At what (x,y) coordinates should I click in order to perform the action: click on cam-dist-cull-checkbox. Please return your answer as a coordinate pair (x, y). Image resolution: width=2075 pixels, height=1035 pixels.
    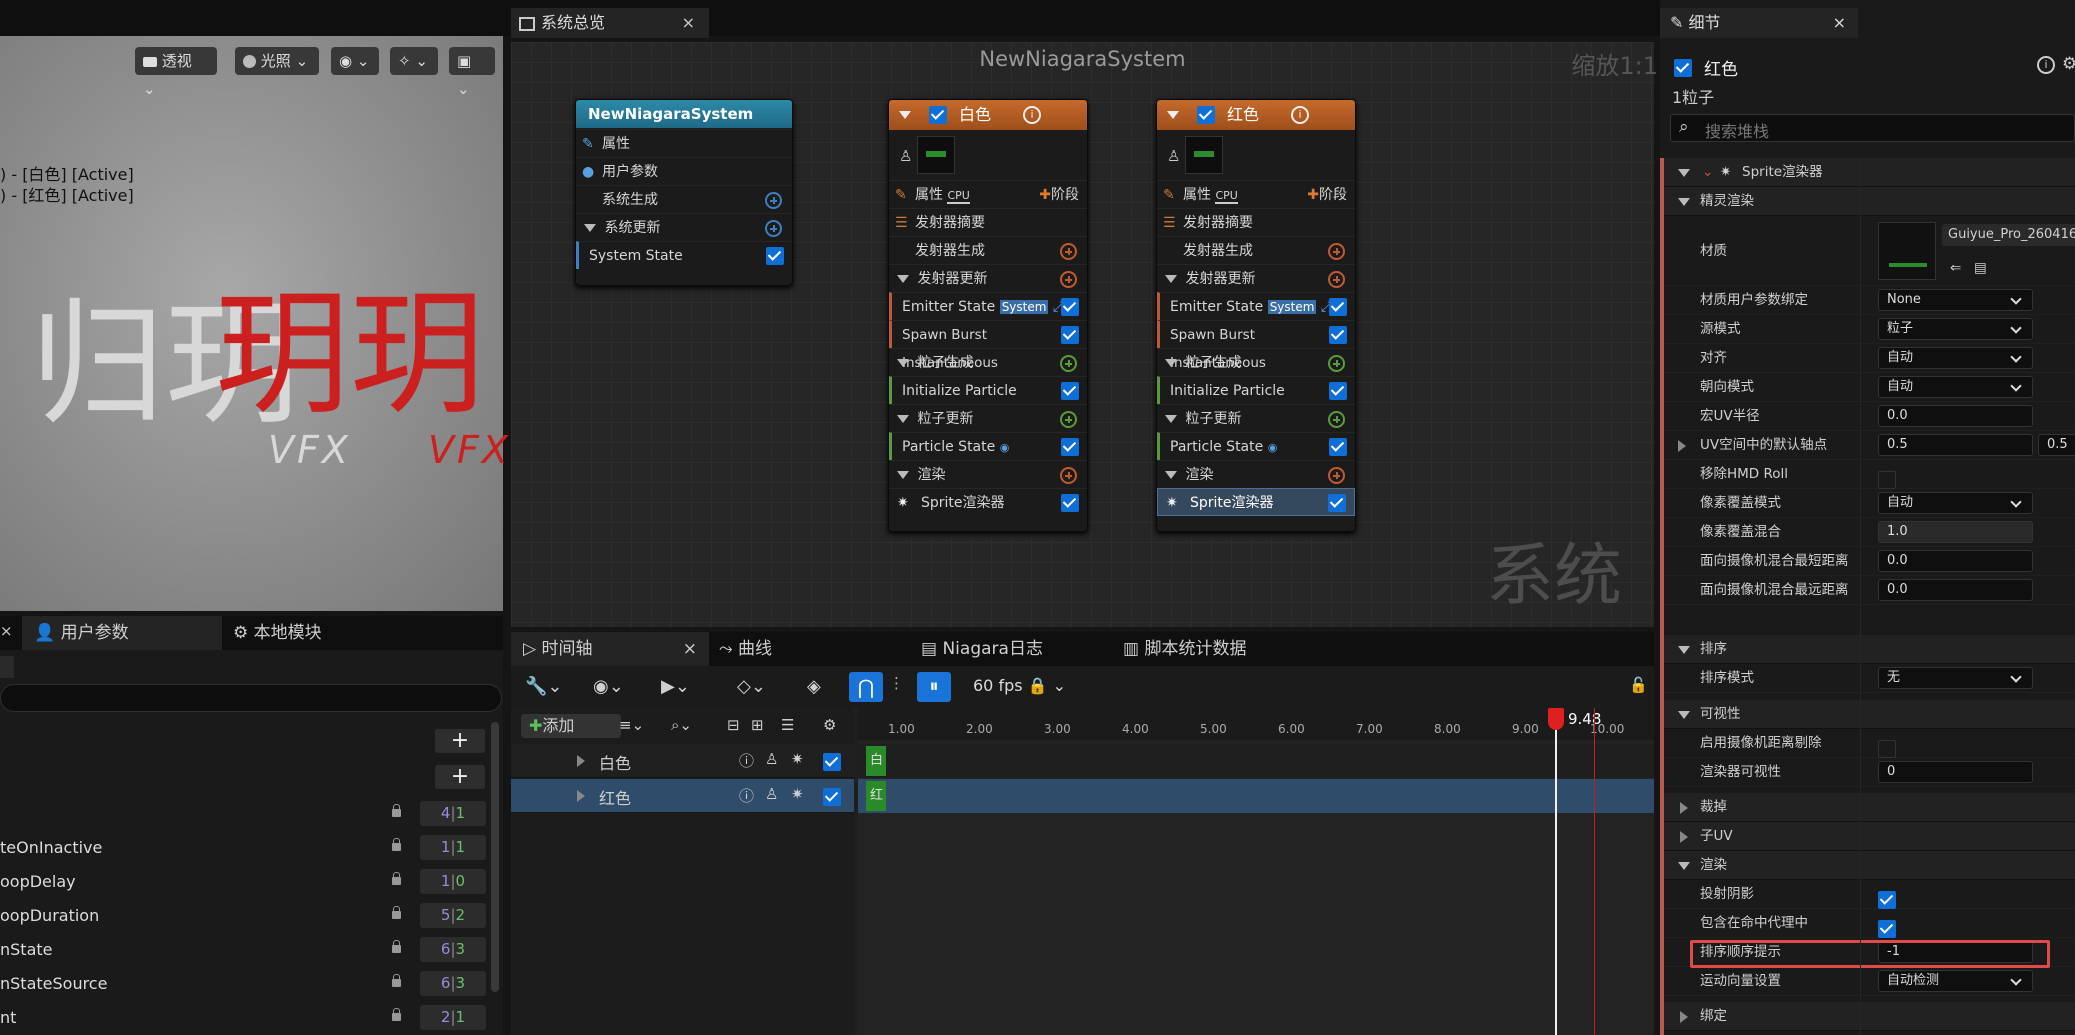
    Looking at the image, I should click on (1887, 749).